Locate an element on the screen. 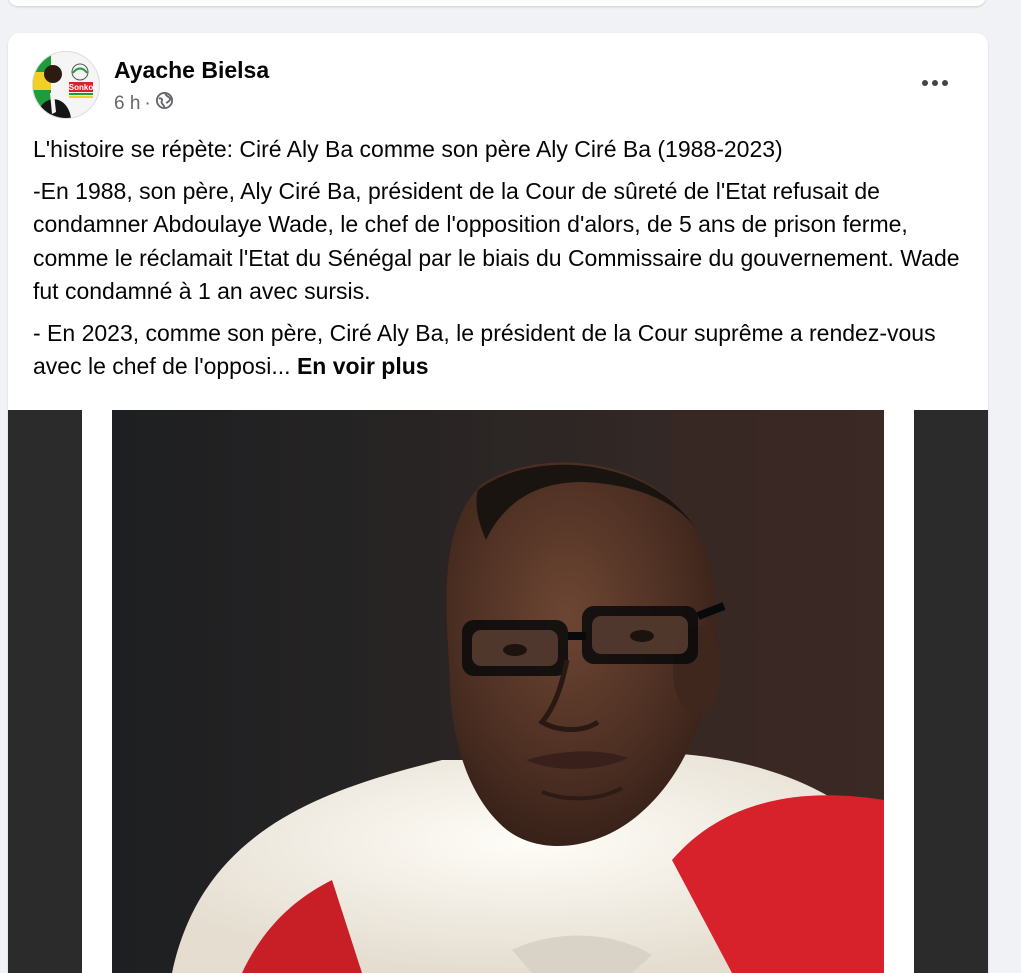 The height and width of the screenshot is (973, 1021). avatar-badge-text: Sonko is located at coordinates (81, 87).